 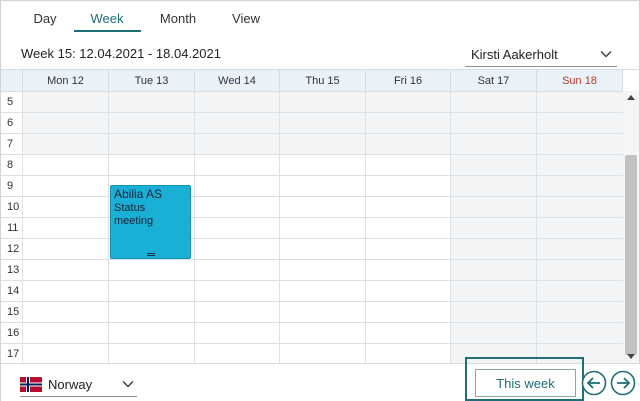 I want to click on hour-label: 12, so click(x=12, y=249).